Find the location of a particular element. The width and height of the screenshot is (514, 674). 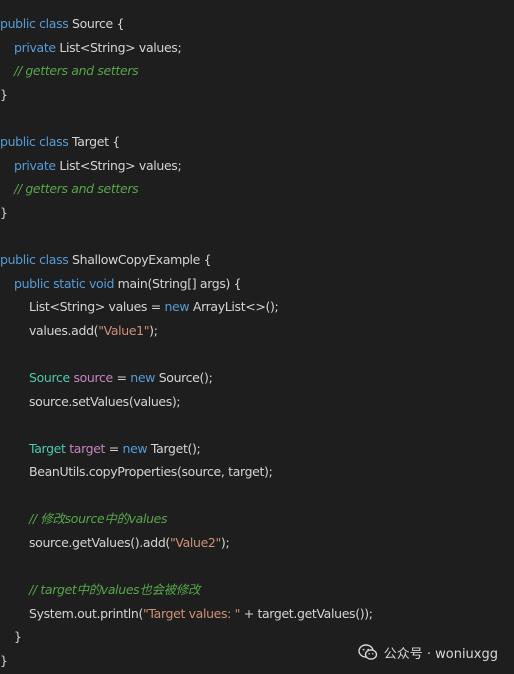

code-line: values.add("Value1"); is located at coordinates (257, 331).